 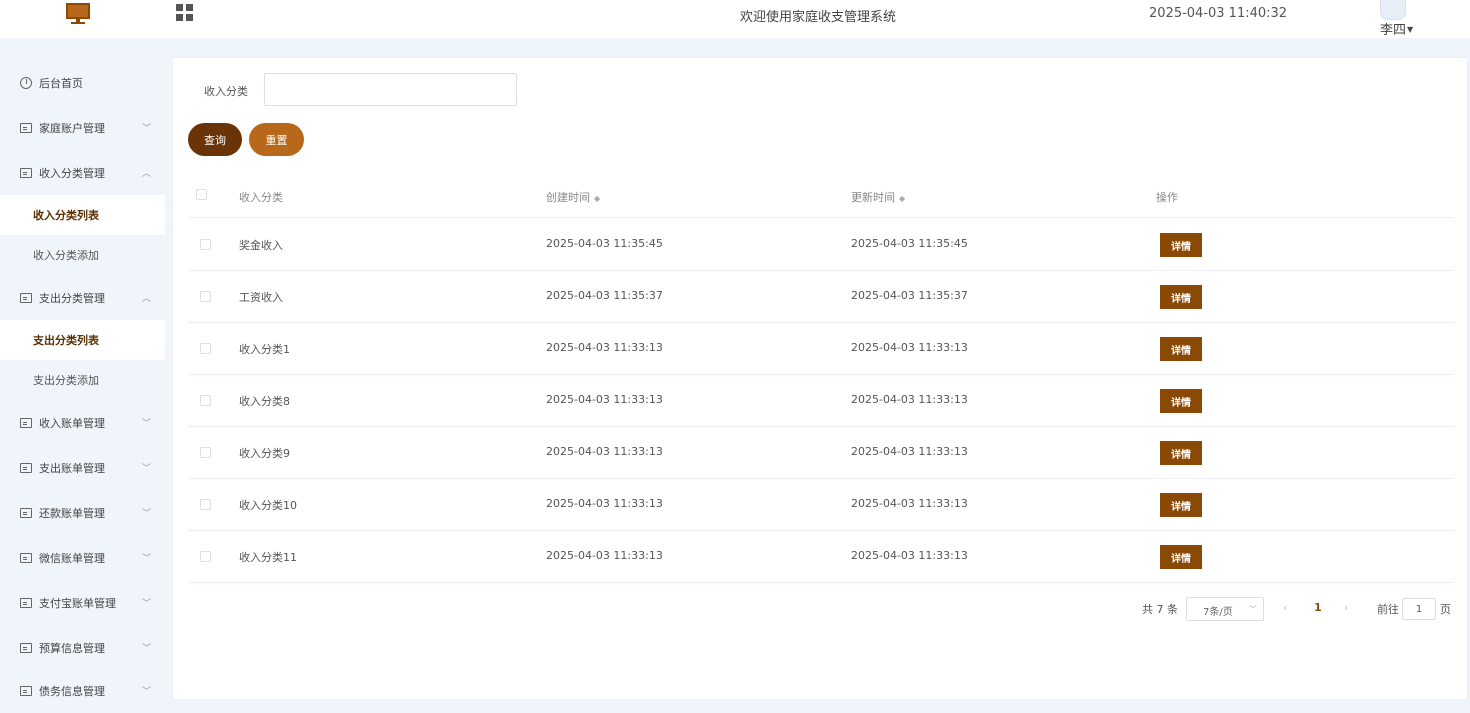 What do you see at coordinates (264, 401) in the screenshot?
I see `cell-category: 收入分类8` at bounding box center [264, 401].